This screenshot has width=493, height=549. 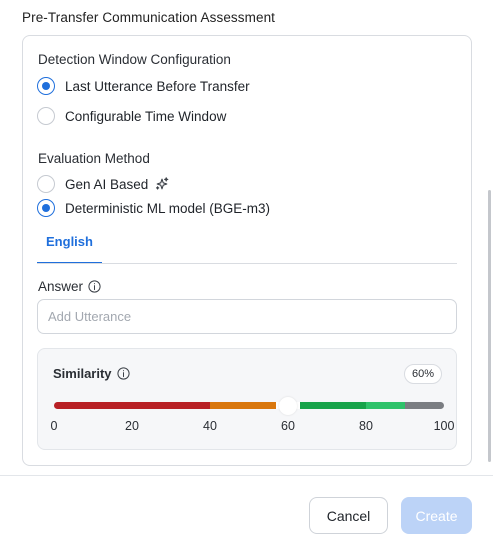 I want to click on section-title: Pre-Transfer Communication Assessment, so click(x=149, y=17).